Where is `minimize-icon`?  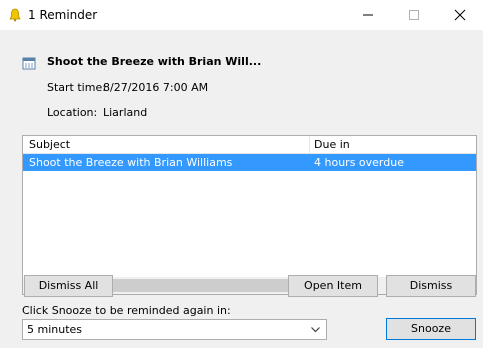 minimize-icon is located at coordinates (368, 15).